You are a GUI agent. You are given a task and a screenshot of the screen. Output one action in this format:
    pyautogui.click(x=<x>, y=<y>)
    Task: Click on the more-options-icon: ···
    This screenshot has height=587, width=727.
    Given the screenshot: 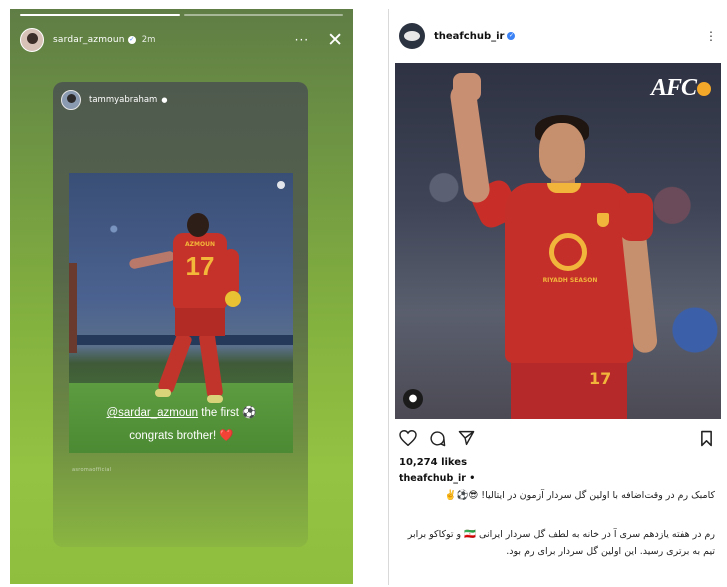 What is the action you would take?
    pyautogui.click(x=302, y=40)
    